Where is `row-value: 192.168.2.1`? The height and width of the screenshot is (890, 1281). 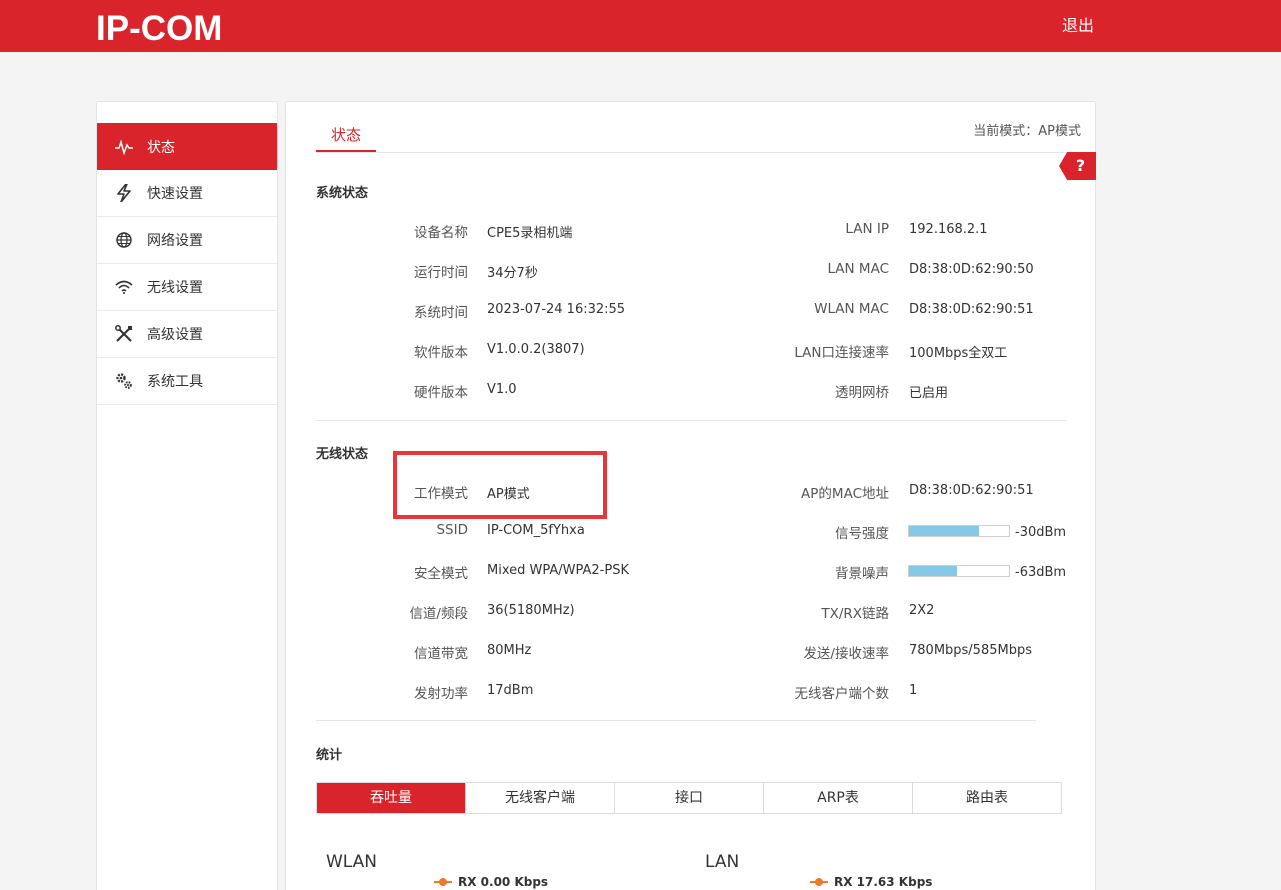
row-value: 192.168.2.1 is located at coordinates (948, 229).